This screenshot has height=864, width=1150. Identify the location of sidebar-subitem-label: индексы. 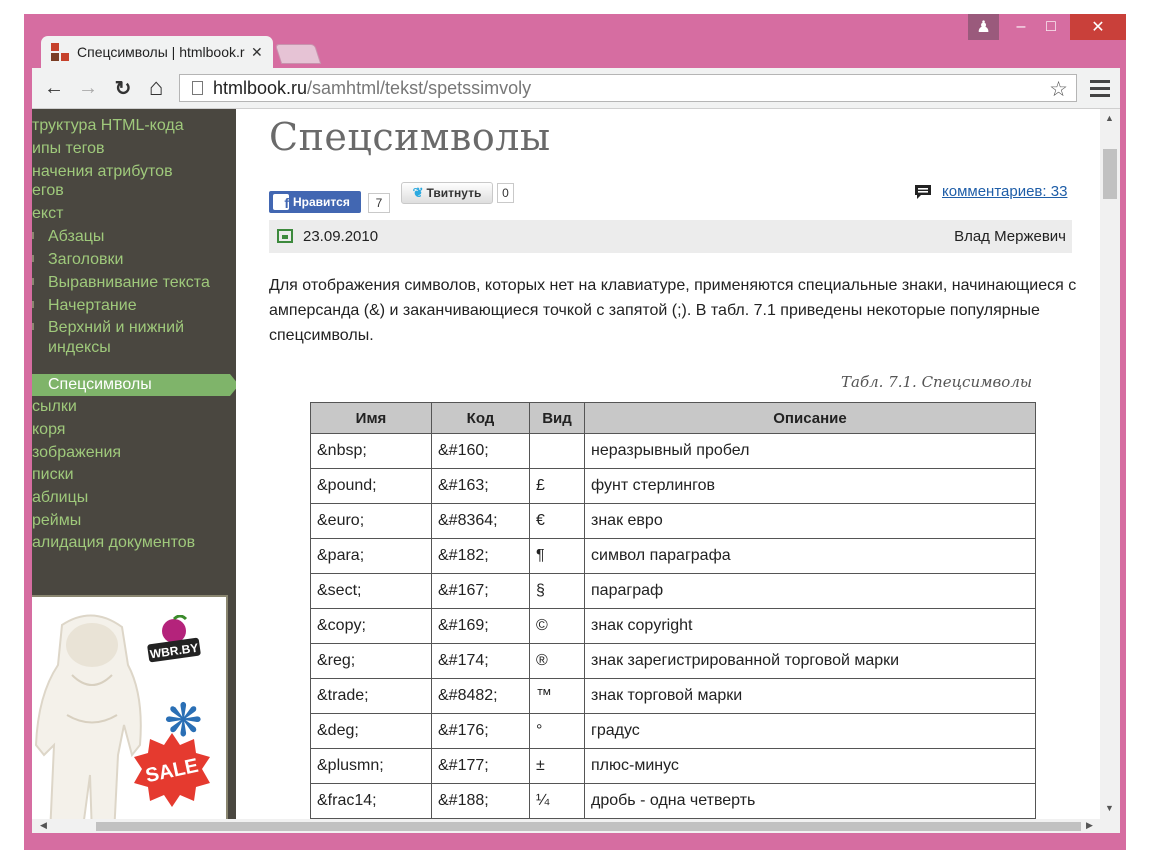
(79, 347).